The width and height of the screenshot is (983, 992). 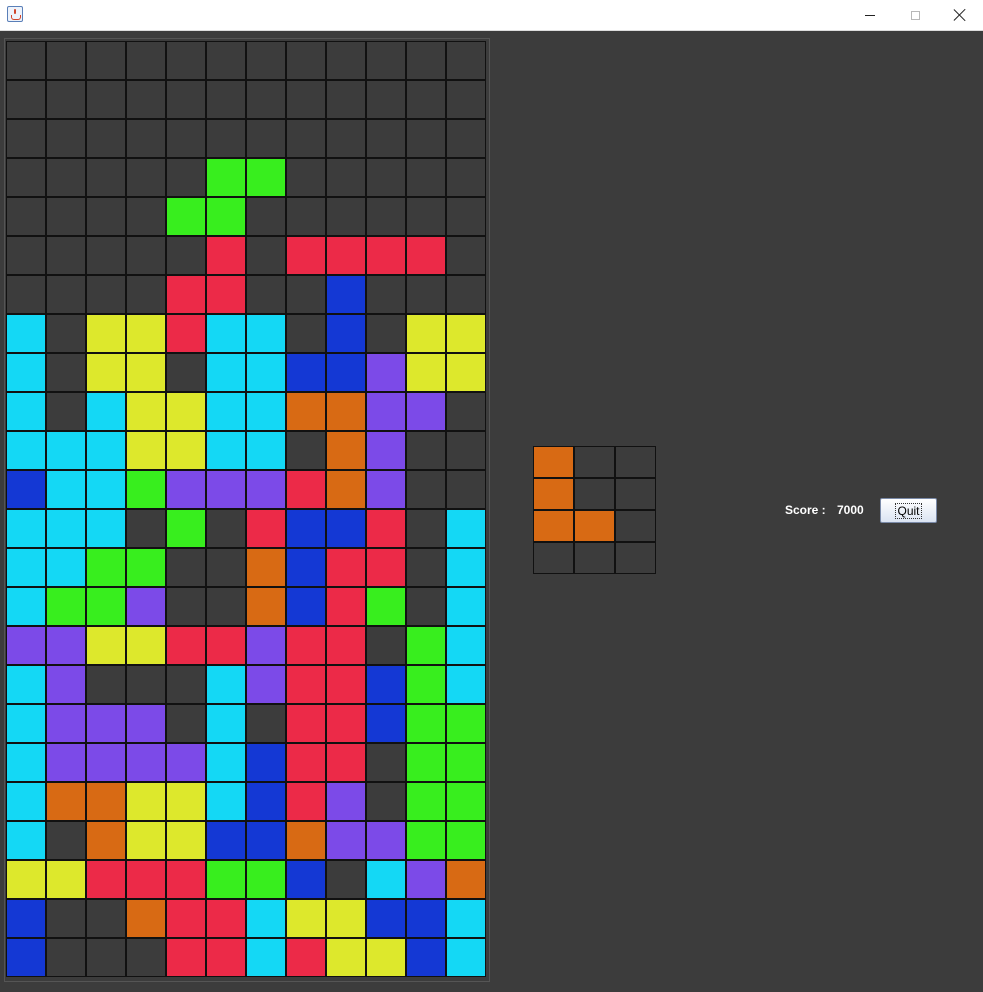 What do you see at coordinates (15, 14) in the screenshot?
I see `java-cup-icon` at bounding box center [15, 14].